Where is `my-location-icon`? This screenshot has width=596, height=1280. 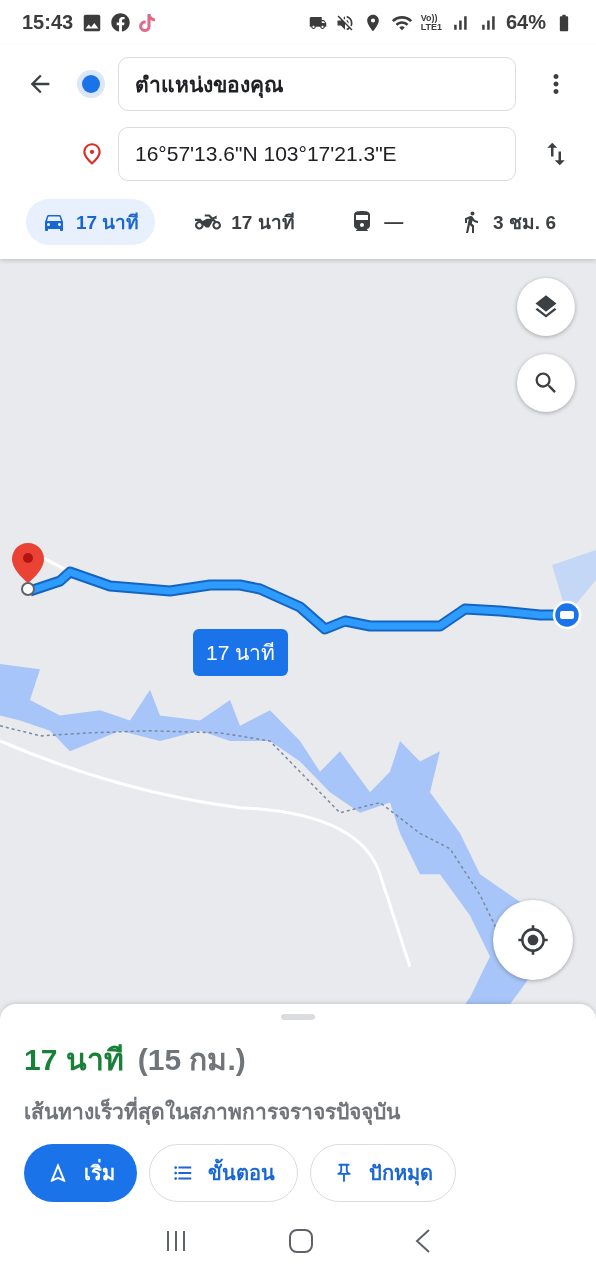
my-location-icon is located at coordinates (533, 940).